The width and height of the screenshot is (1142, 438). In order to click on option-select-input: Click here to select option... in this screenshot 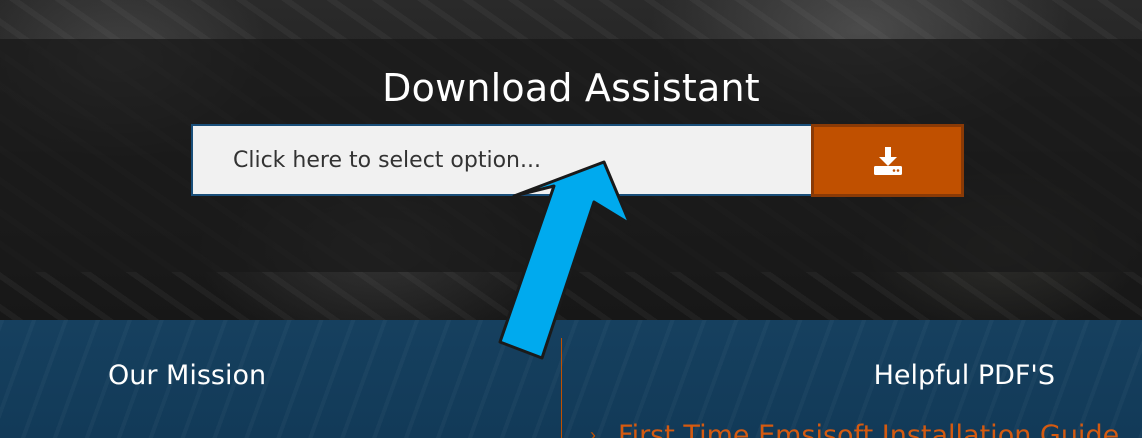, I will do `click(501, 160)`.